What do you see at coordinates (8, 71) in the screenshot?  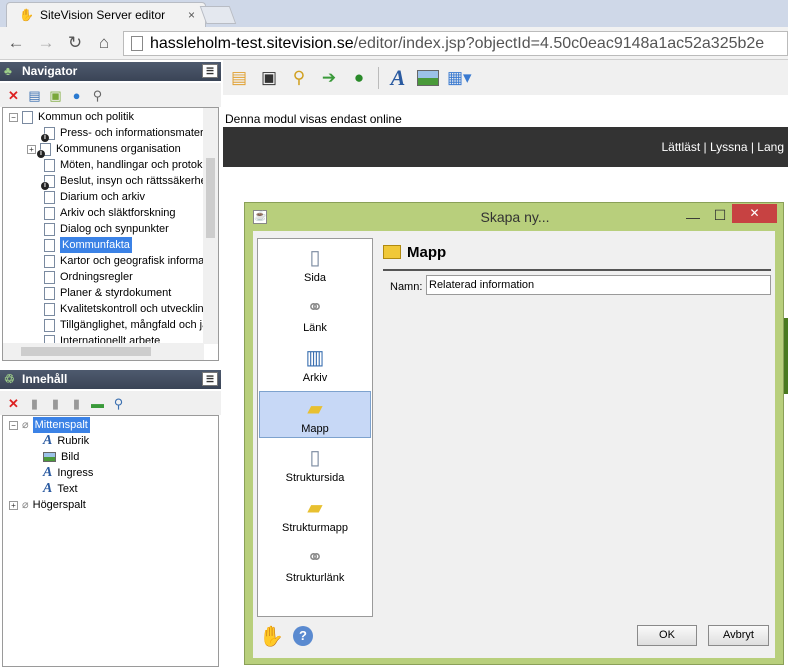 I see `navigator-tree-icon: ♣` at bounding box center [8, 71].